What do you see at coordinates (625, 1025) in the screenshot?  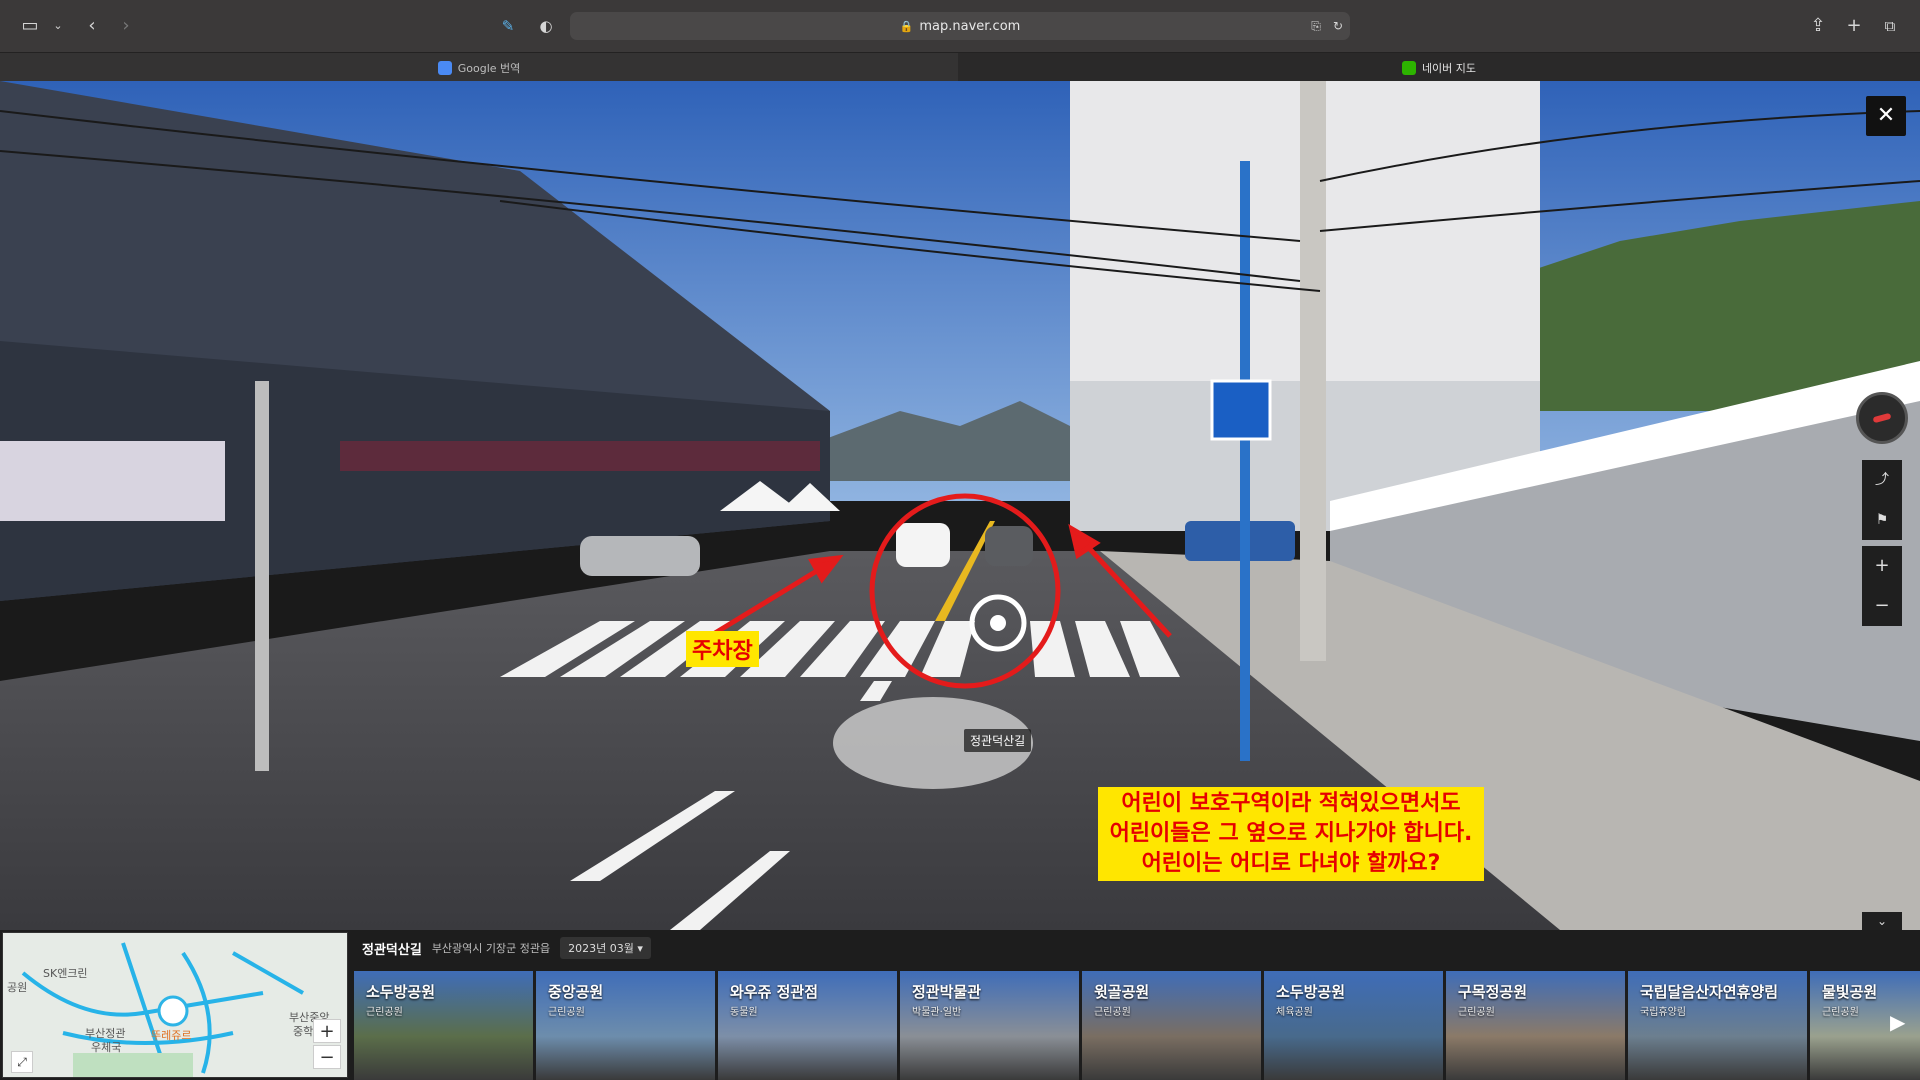 I see `nearby-place-card: 중앙공원근린공원` at bounding box center [625, 1025].